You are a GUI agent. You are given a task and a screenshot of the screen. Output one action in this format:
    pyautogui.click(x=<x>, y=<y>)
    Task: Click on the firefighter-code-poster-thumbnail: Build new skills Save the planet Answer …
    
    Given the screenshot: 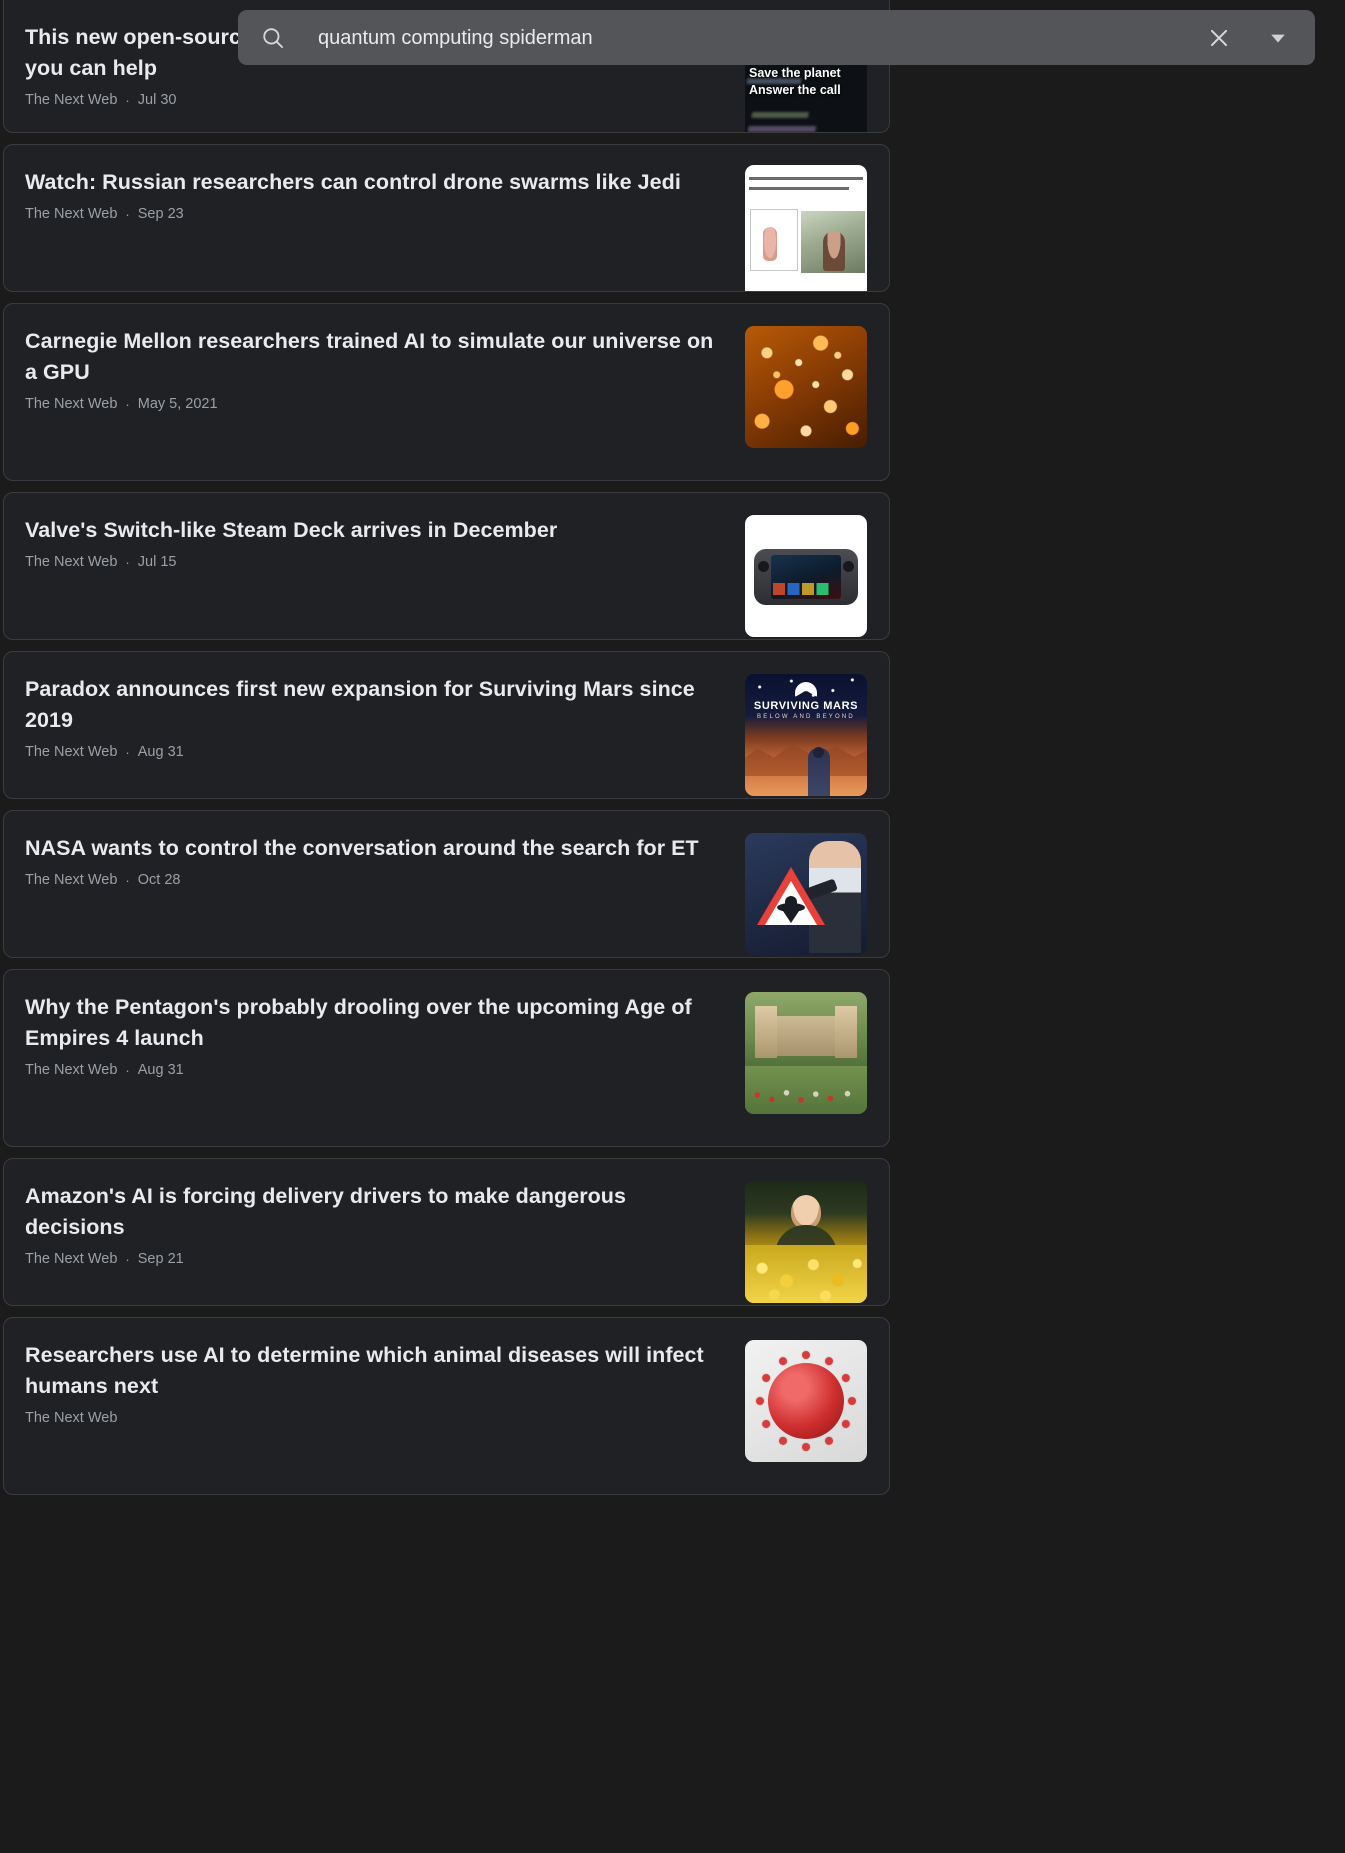 What is the action you would take?
    pyautogui.click(x=806, y=77)
    